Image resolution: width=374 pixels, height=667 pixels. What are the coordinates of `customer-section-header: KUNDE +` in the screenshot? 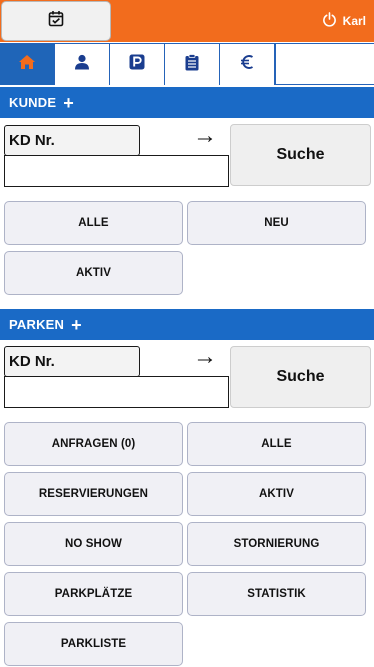 It's located at (187, 102).